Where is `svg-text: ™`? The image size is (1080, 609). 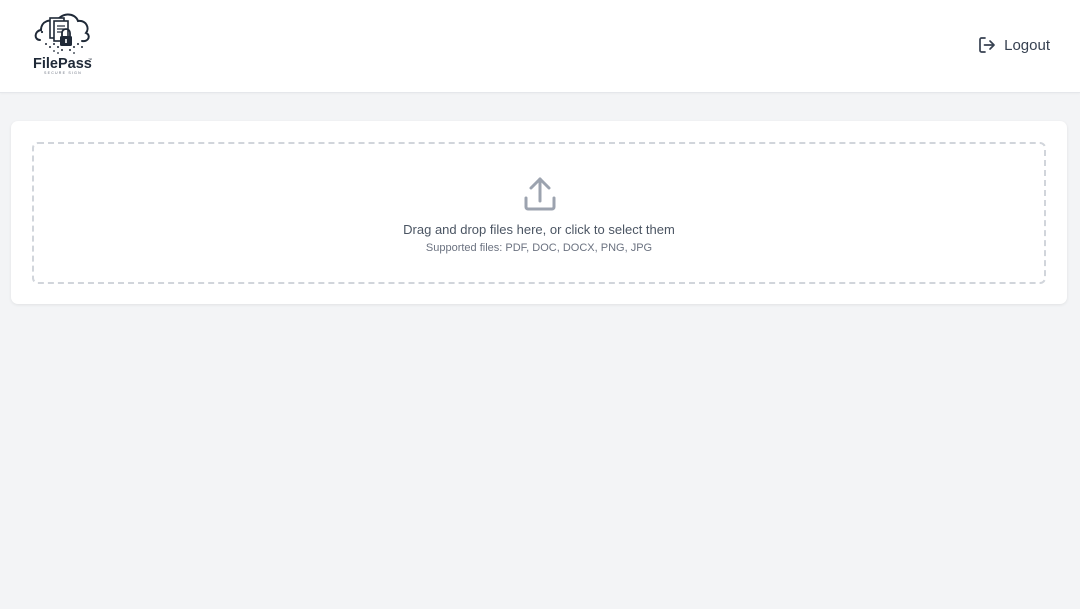 svg-text: ™ is located at coordinates (90, 59).